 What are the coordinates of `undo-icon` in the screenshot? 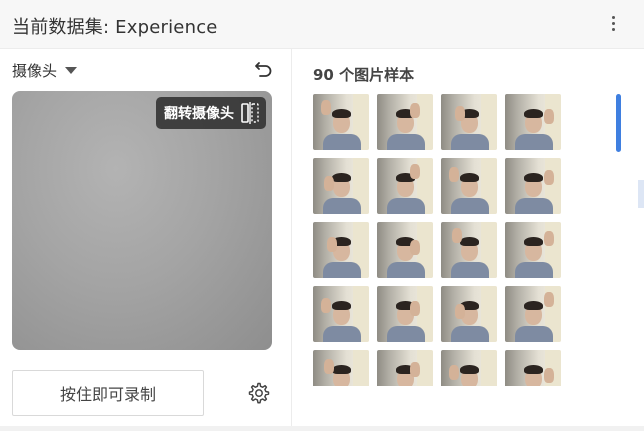 It's located at (264, 69).